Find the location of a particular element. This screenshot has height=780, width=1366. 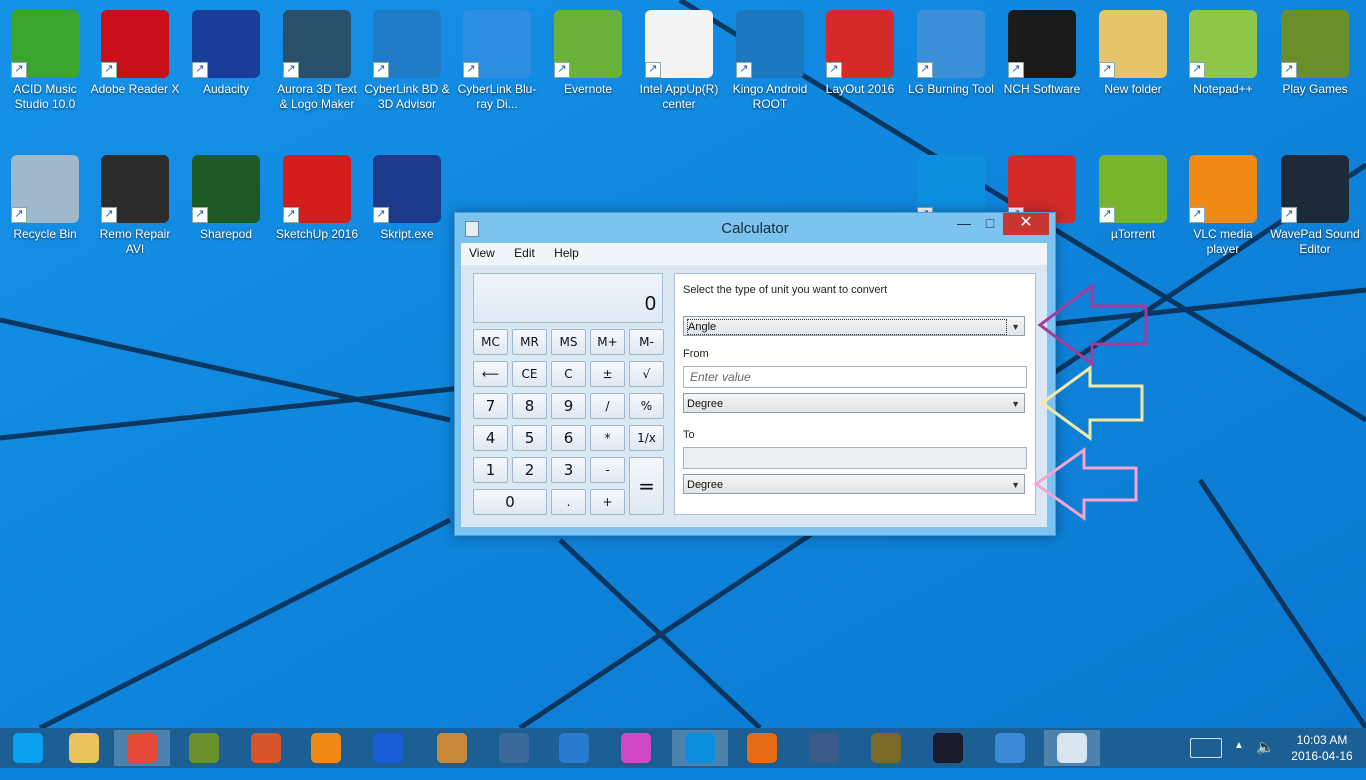

from-value-input: Enter value is located at coordinates (855, 377).